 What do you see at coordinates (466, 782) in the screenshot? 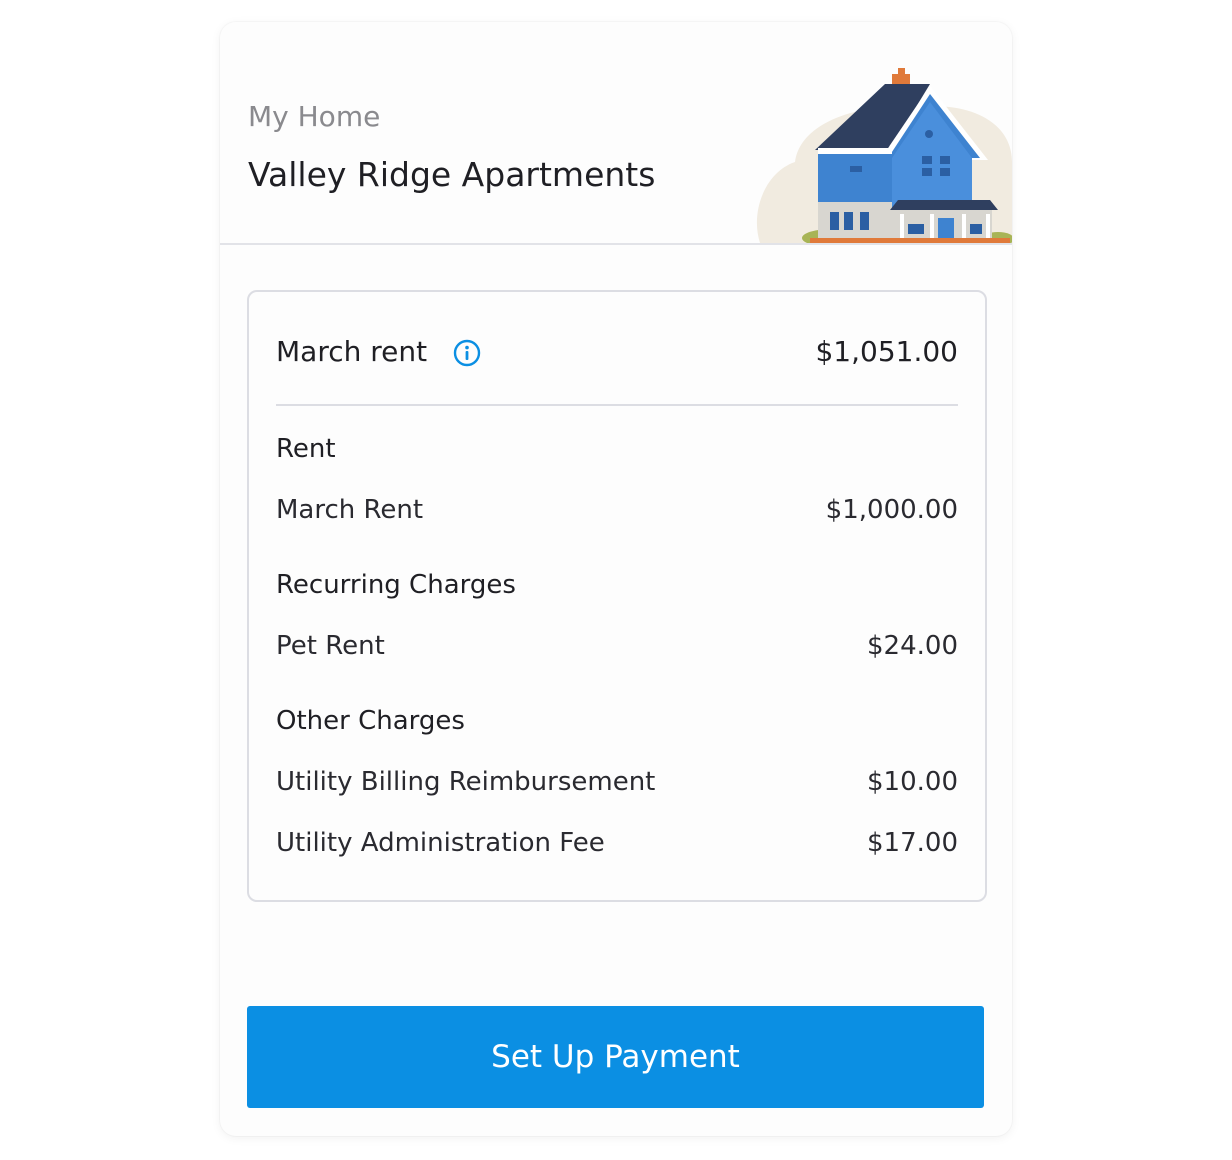
I see `line-item-label: Utility Billing Reimbursement` at bounding box center [466, 782].